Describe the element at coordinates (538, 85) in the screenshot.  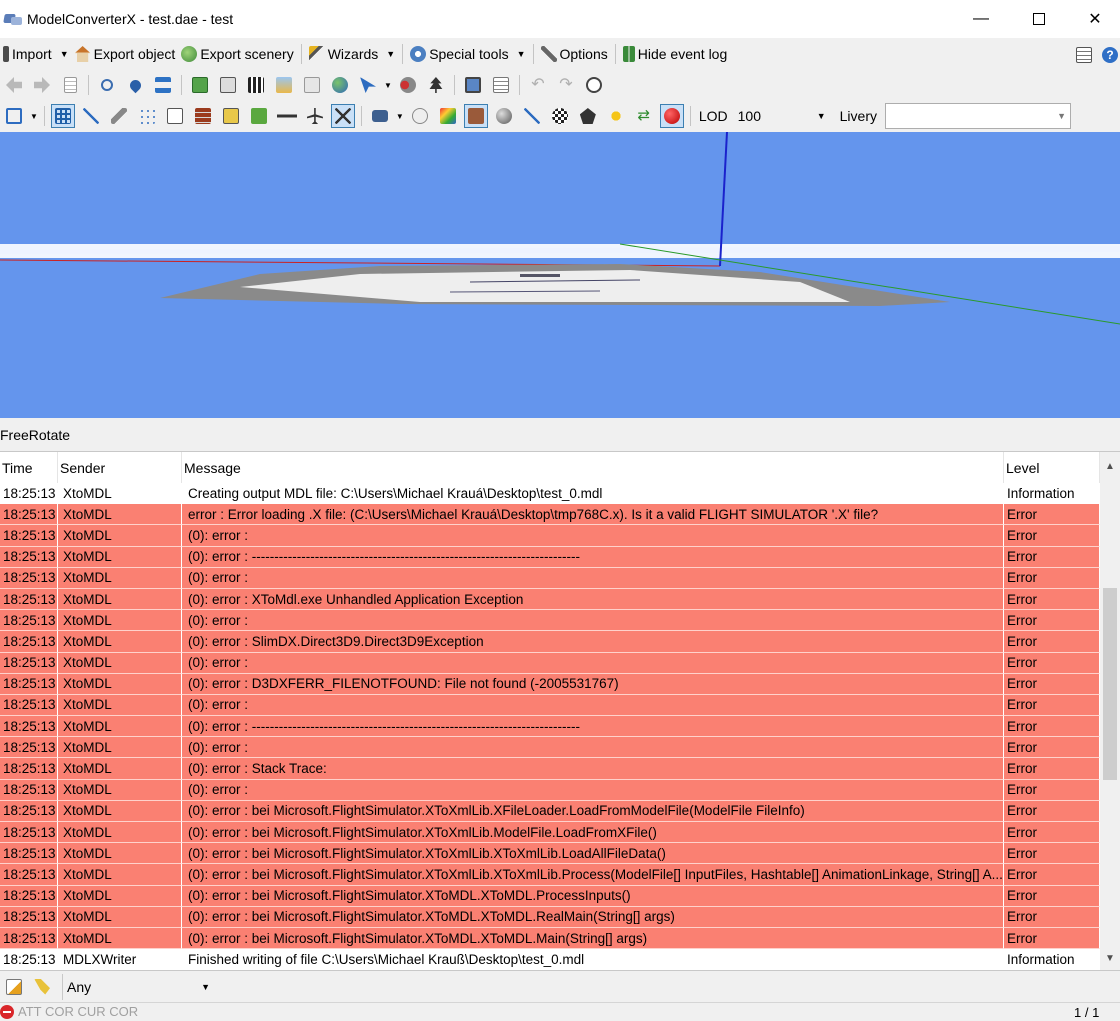
I see `undo-button: ↶` at that location.